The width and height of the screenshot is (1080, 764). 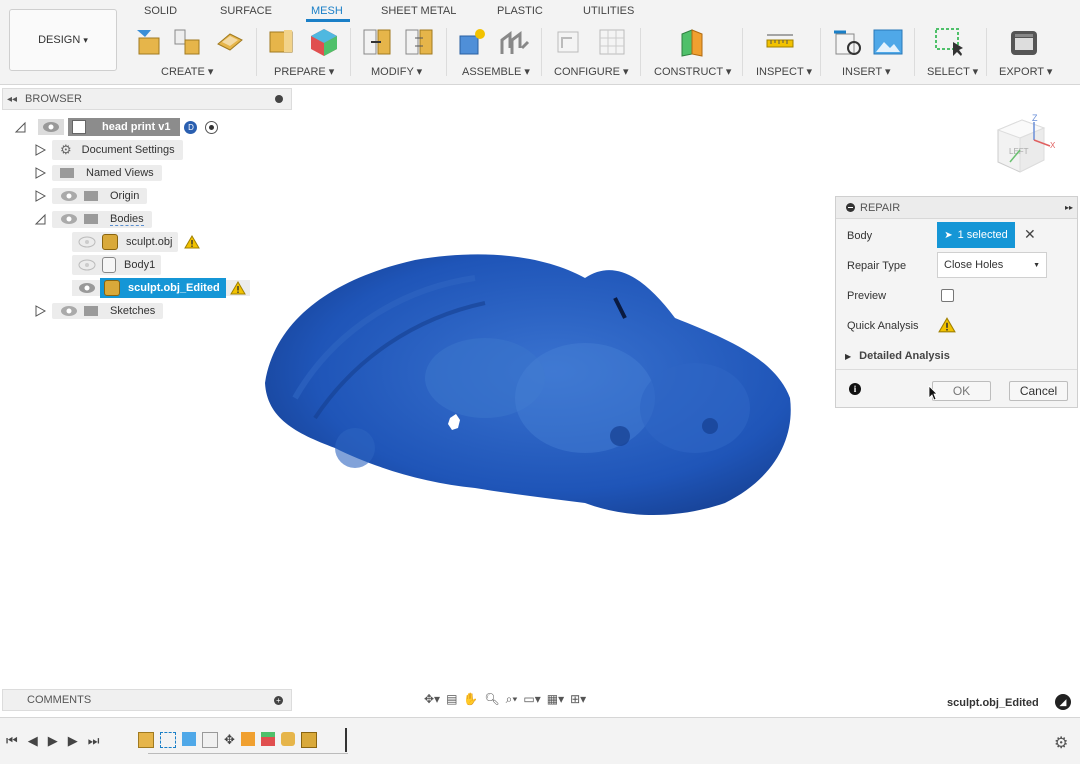 What do you see at coordinates (94, 741) in the screenshot?
I see `go-to-end-icon: ⏭` at bounding box center [94, 741].